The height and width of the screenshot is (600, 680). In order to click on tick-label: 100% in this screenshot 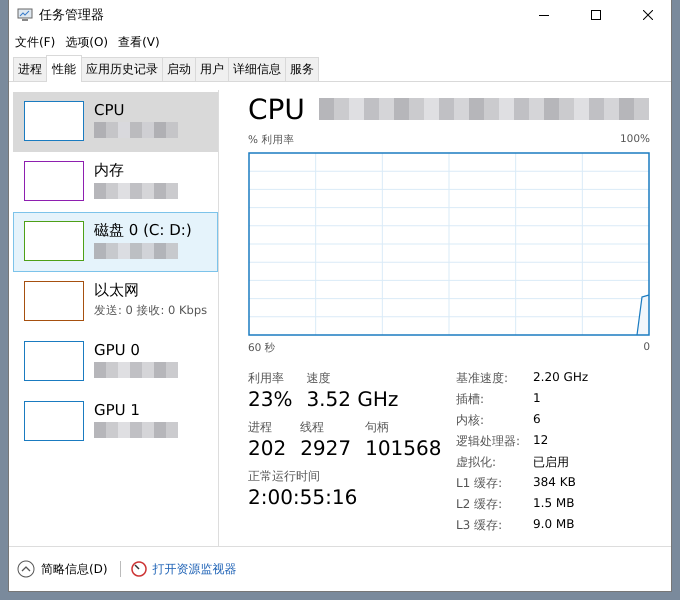, I will do `click(635, 140)`.